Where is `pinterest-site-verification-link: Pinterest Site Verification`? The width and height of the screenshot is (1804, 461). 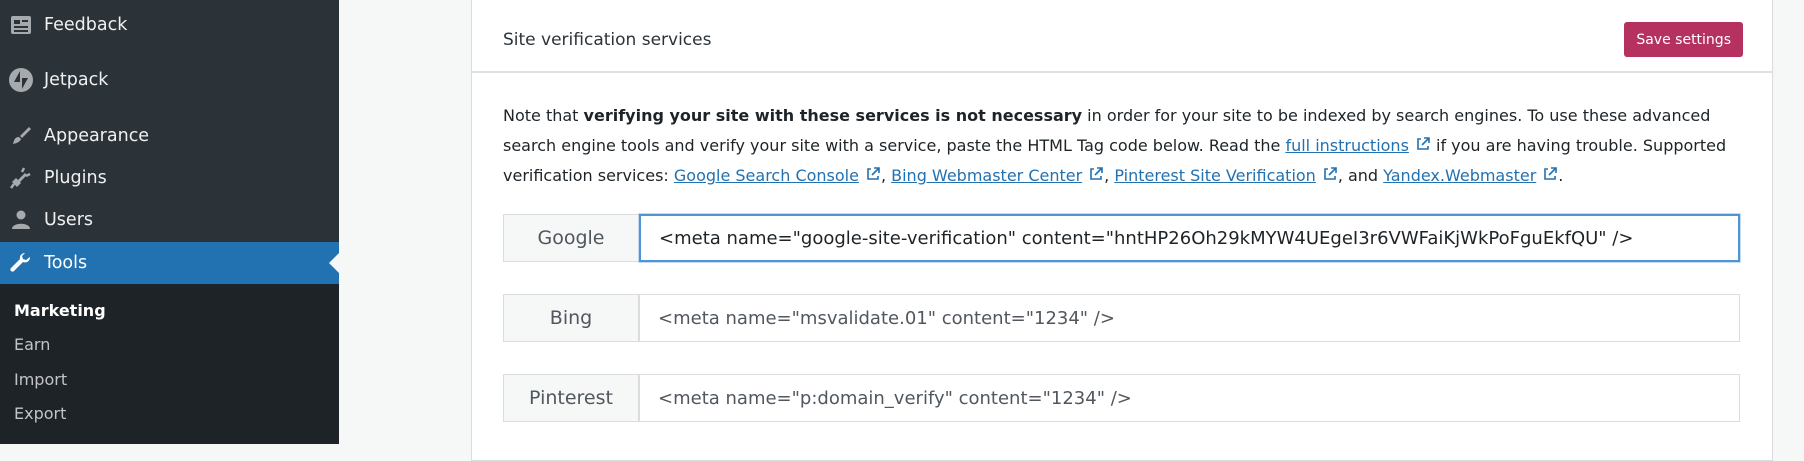 pinterest-site-verification-link: Pinterest Site Verification is located at coordinates (1214, 175).